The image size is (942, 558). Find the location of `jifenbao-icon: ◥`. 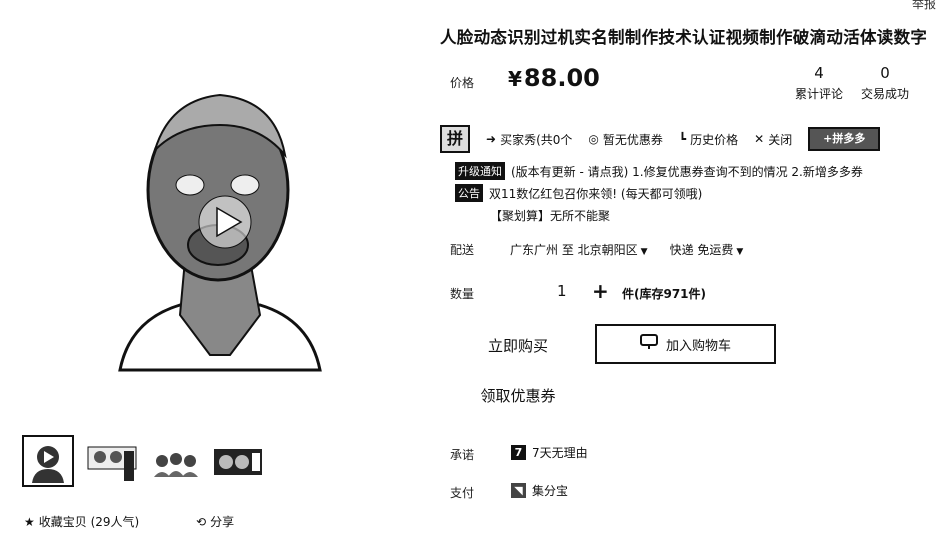

jifenbao-icon: ◥ is located at coordinates (518, 490).